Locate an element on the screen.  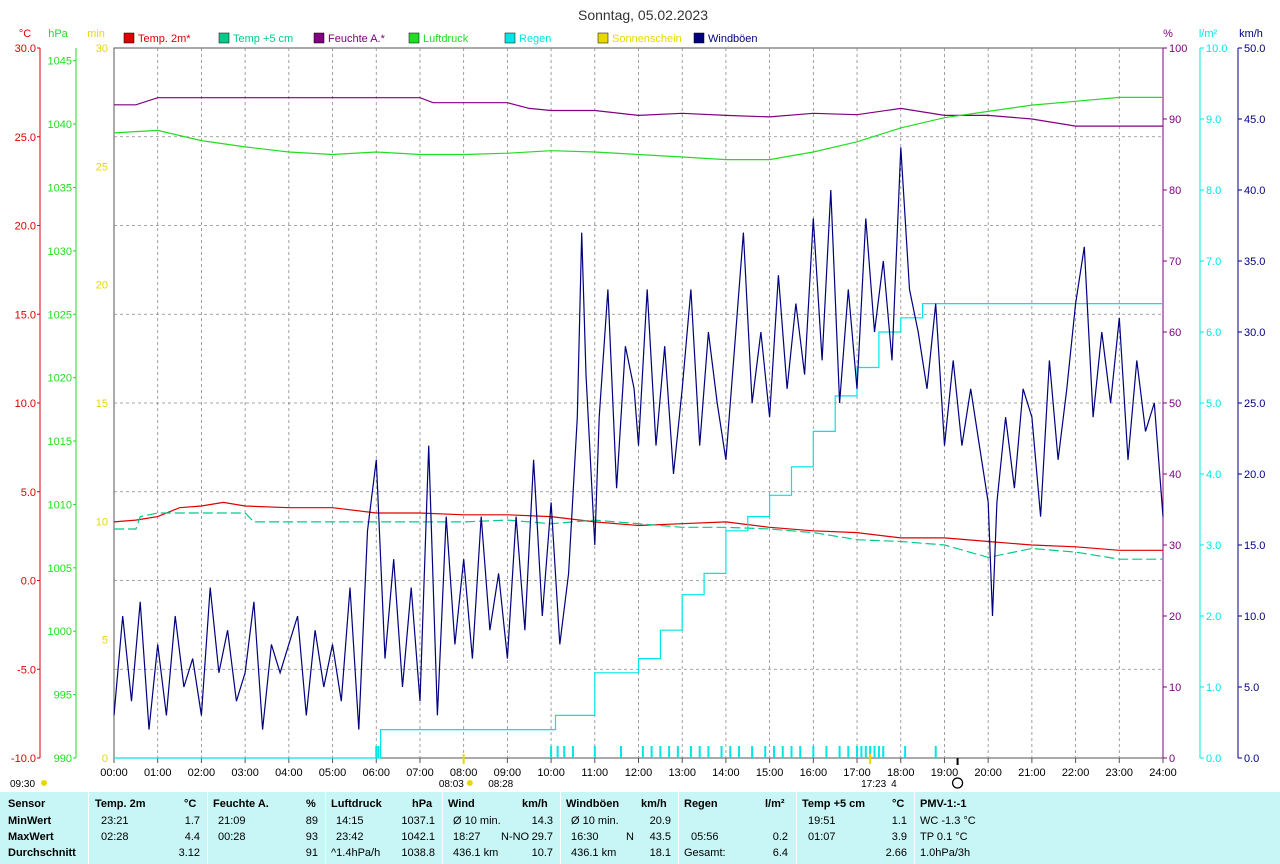
axis-label-time: 20:00 is located at coordinates (988, 773).